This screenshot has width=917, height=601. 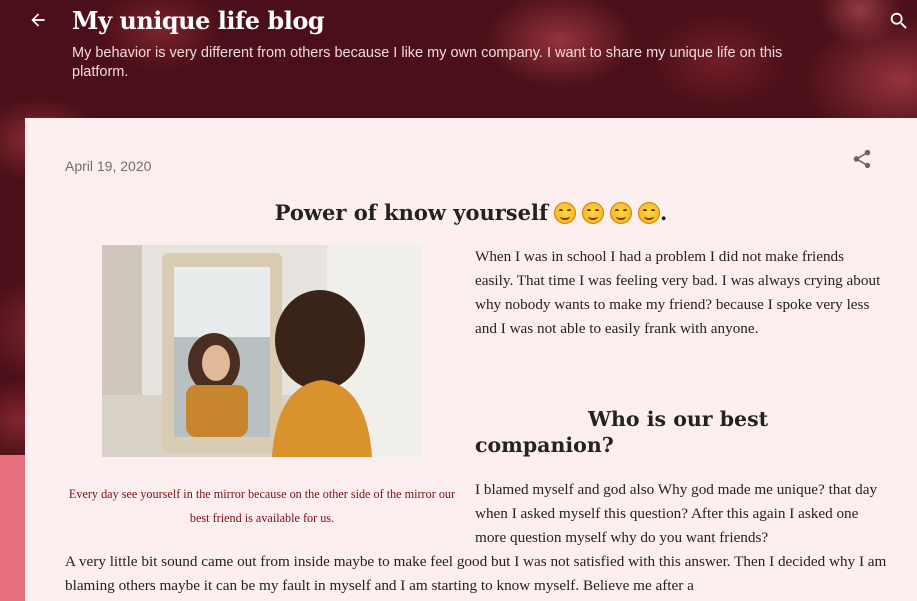 I want to click on back-button, so click(x=38, y=22).